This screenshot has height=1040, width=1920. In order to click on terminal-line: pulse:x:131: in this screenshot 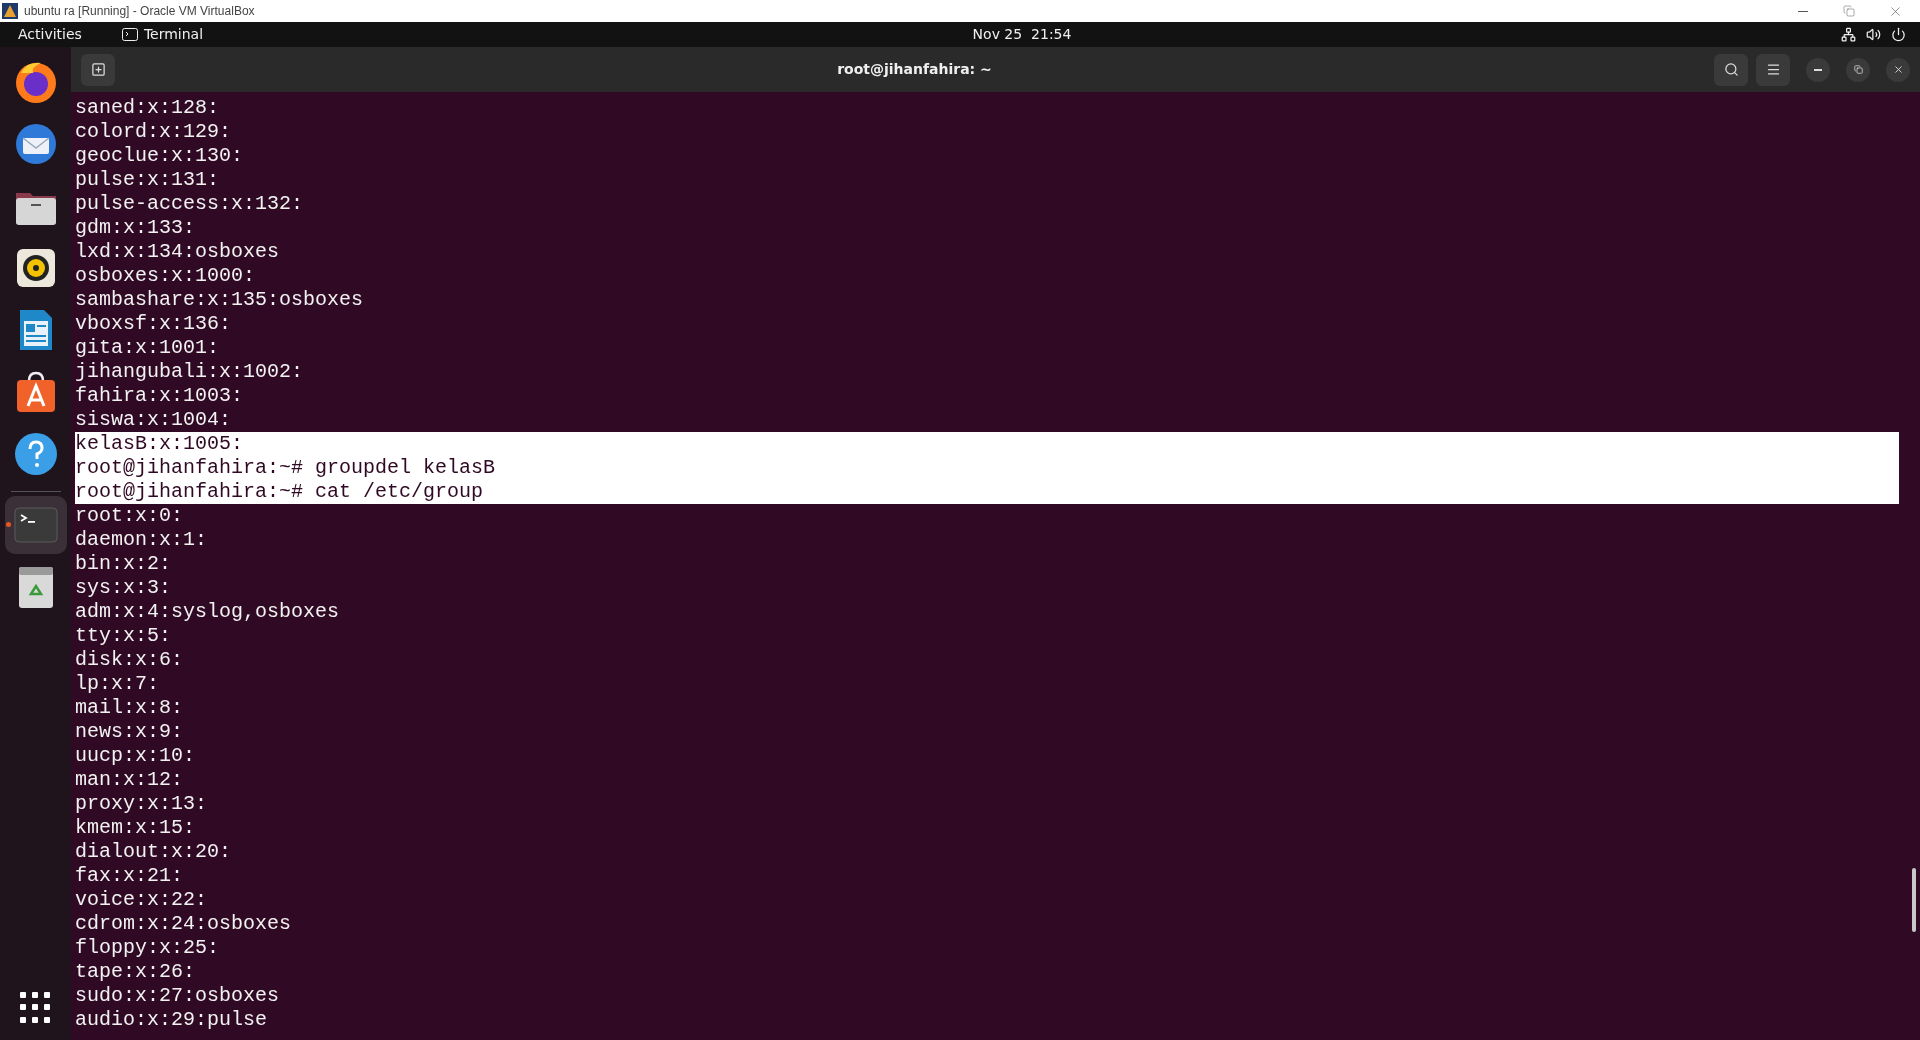, I will do `click(148, 180)`.